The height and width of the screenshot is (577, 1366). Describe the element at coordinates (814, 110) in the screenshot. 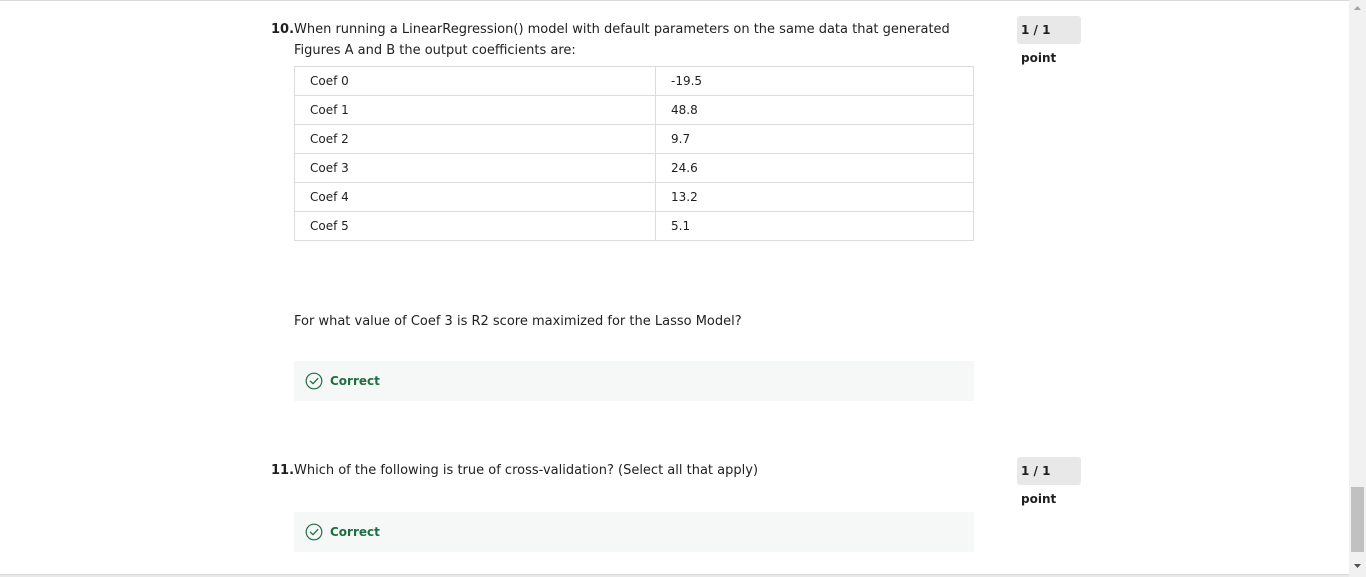

I see `coef-value-cell: 48.8` at that location.